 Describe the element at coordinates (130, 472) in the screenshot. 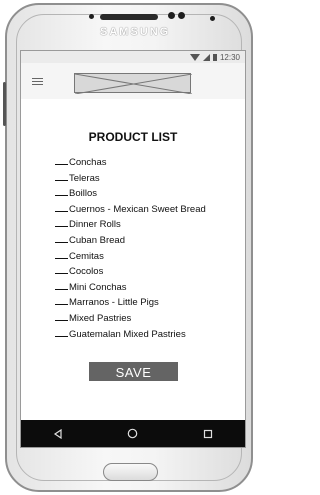

I see `hardware-home-button` at that location.